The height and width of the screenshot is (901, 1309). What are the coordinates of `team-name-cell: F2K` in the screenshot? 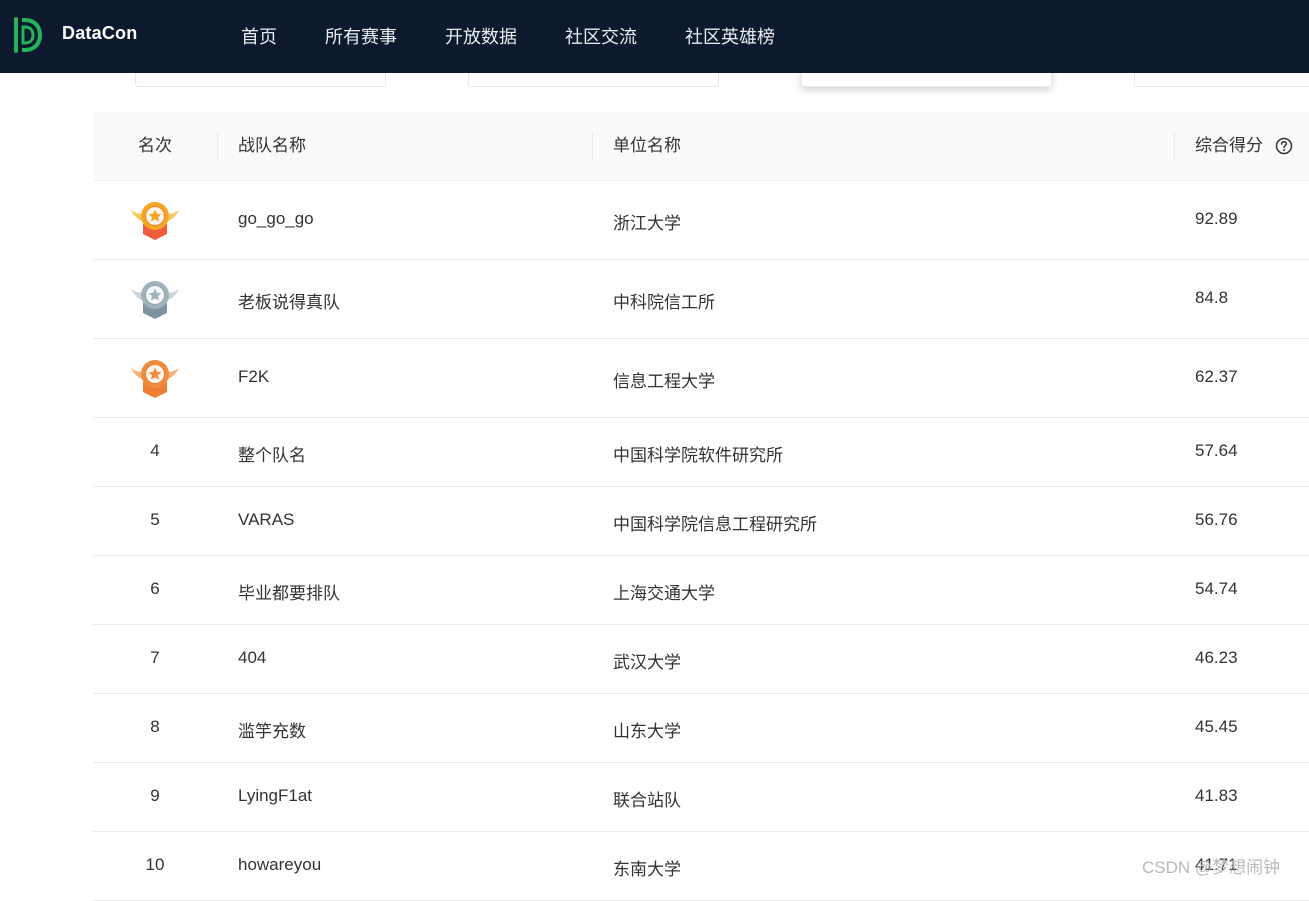 It's located at (253, 377).